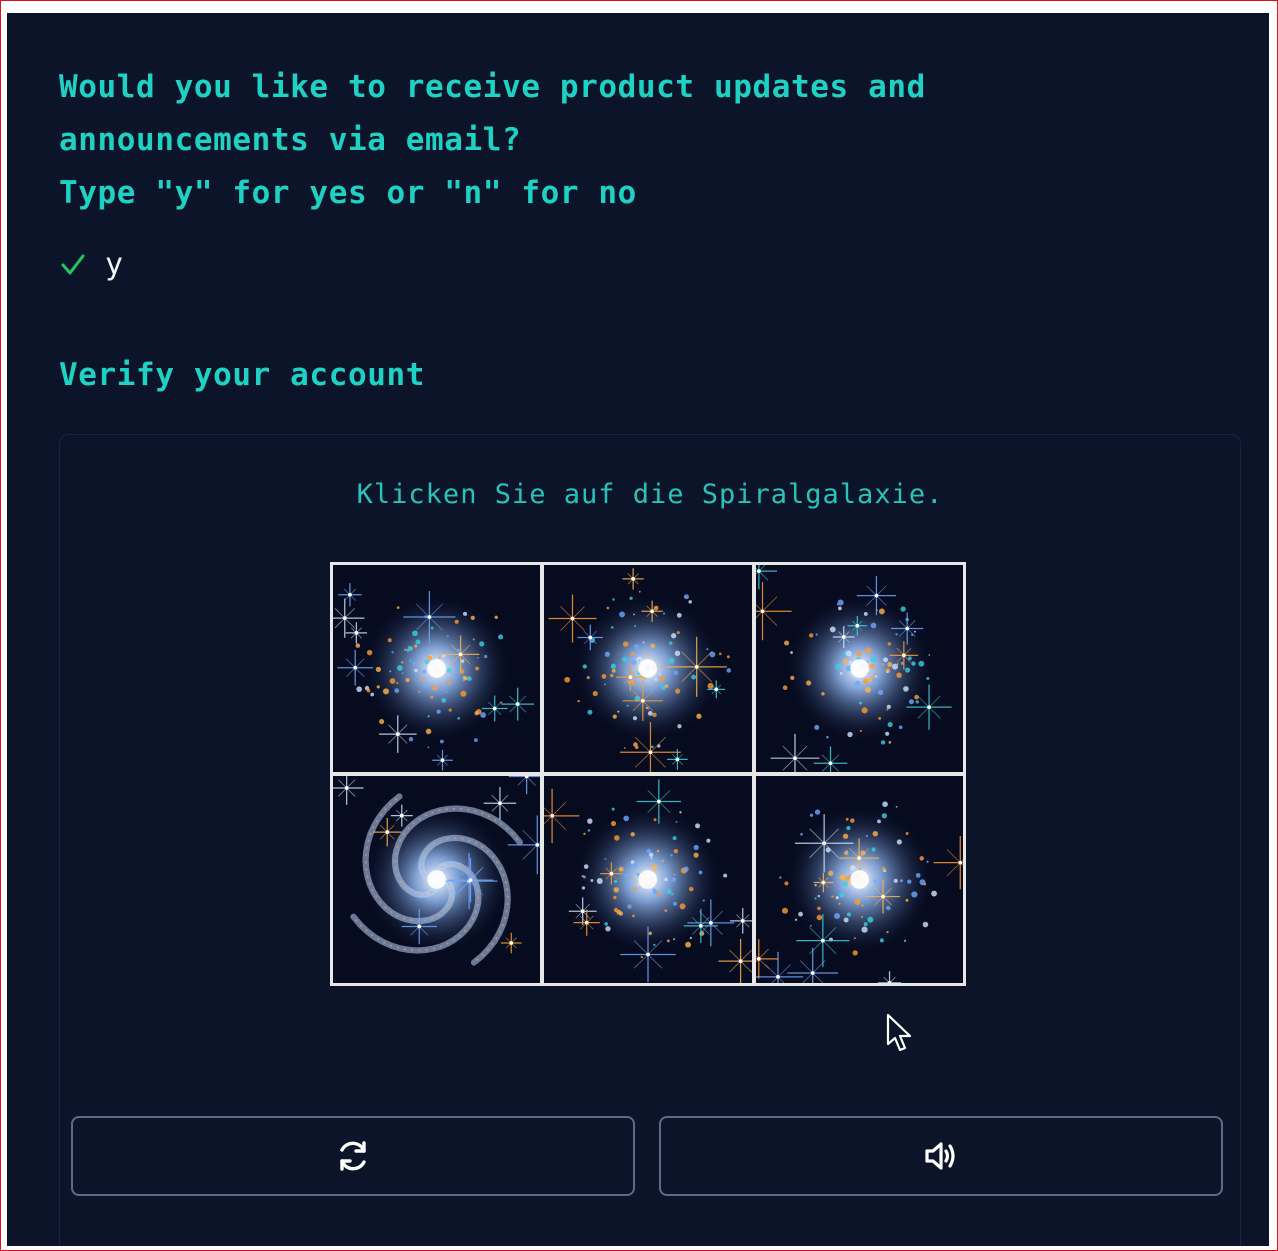  What do you see at coordinates (899, 1032) in the screenshot?
I see `mouse-cursor-icon` at bounding box center [899, 1032].